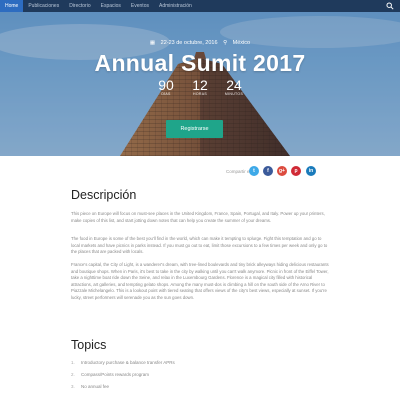 The width and height of the screenshot is (400, 400). Describe the element at coordinates (200, 63) in the screenshot. I see `event-title: Annual Sumit 2017` at that location.